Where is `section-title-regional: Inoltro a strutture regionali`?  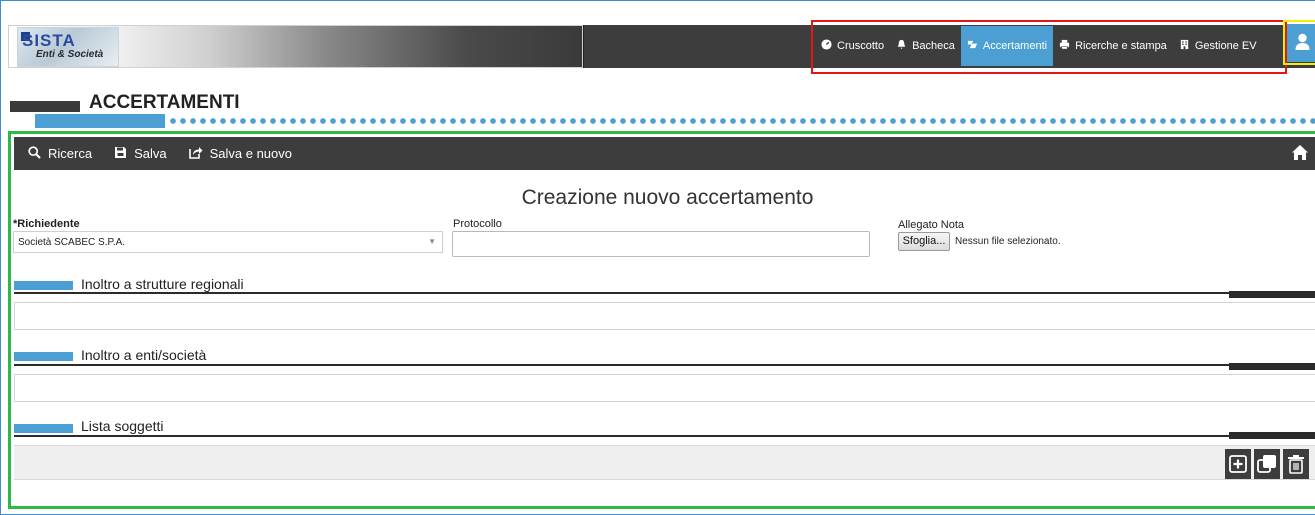 section-title-regional: Inoltro a strutture regionali is located at coordinates (162, 284).